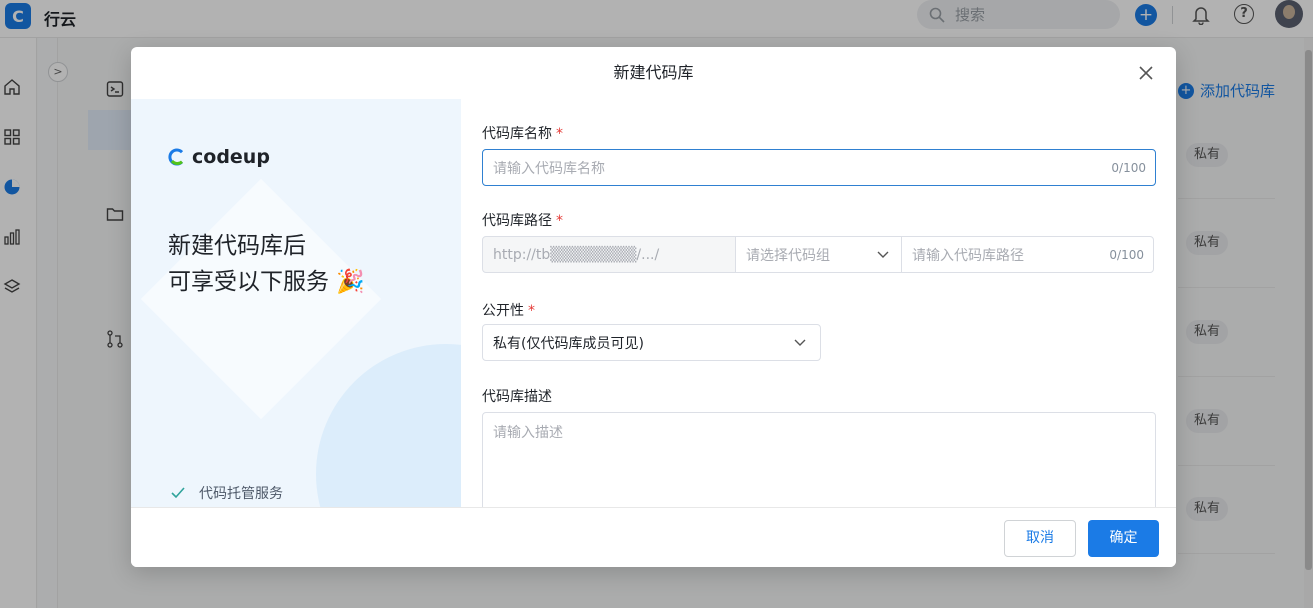  I want to click on repo-name-counter: 0/100, so click(1128, 167).